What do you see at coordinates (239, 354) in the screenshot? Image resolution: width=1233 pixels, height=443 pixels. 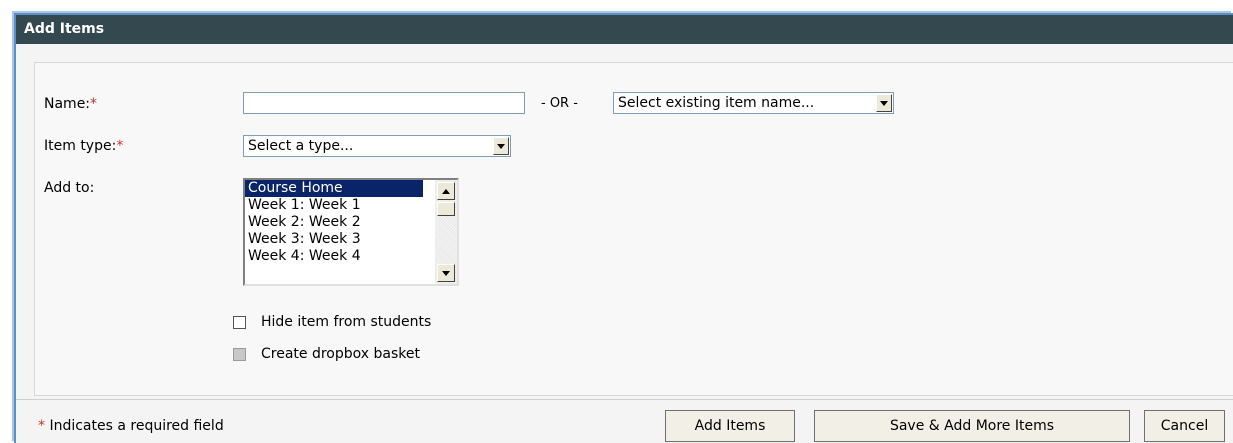 I see `dropbox-checkbox` at bounding box center [239, 354].